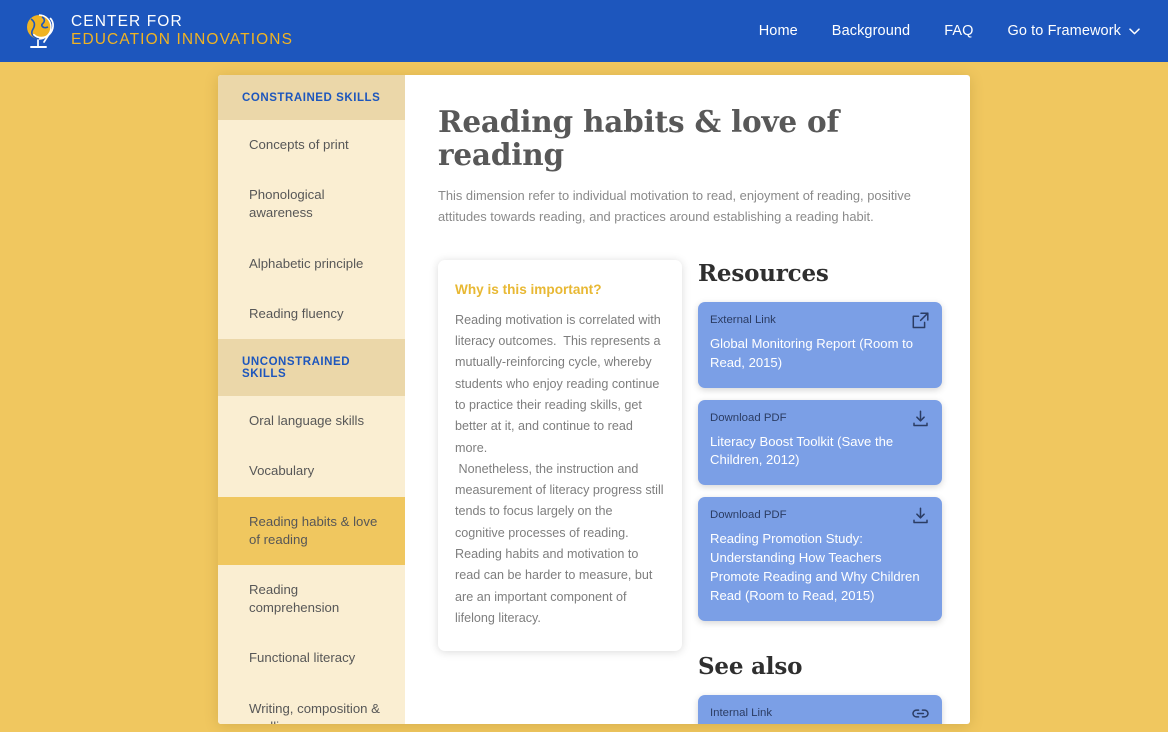 The image size is (1168, 732). Describe the element at coordinates (1064, 31) in the screenshot. I see `nav-item-go-to-framework-label: Go to Framework` at that location.